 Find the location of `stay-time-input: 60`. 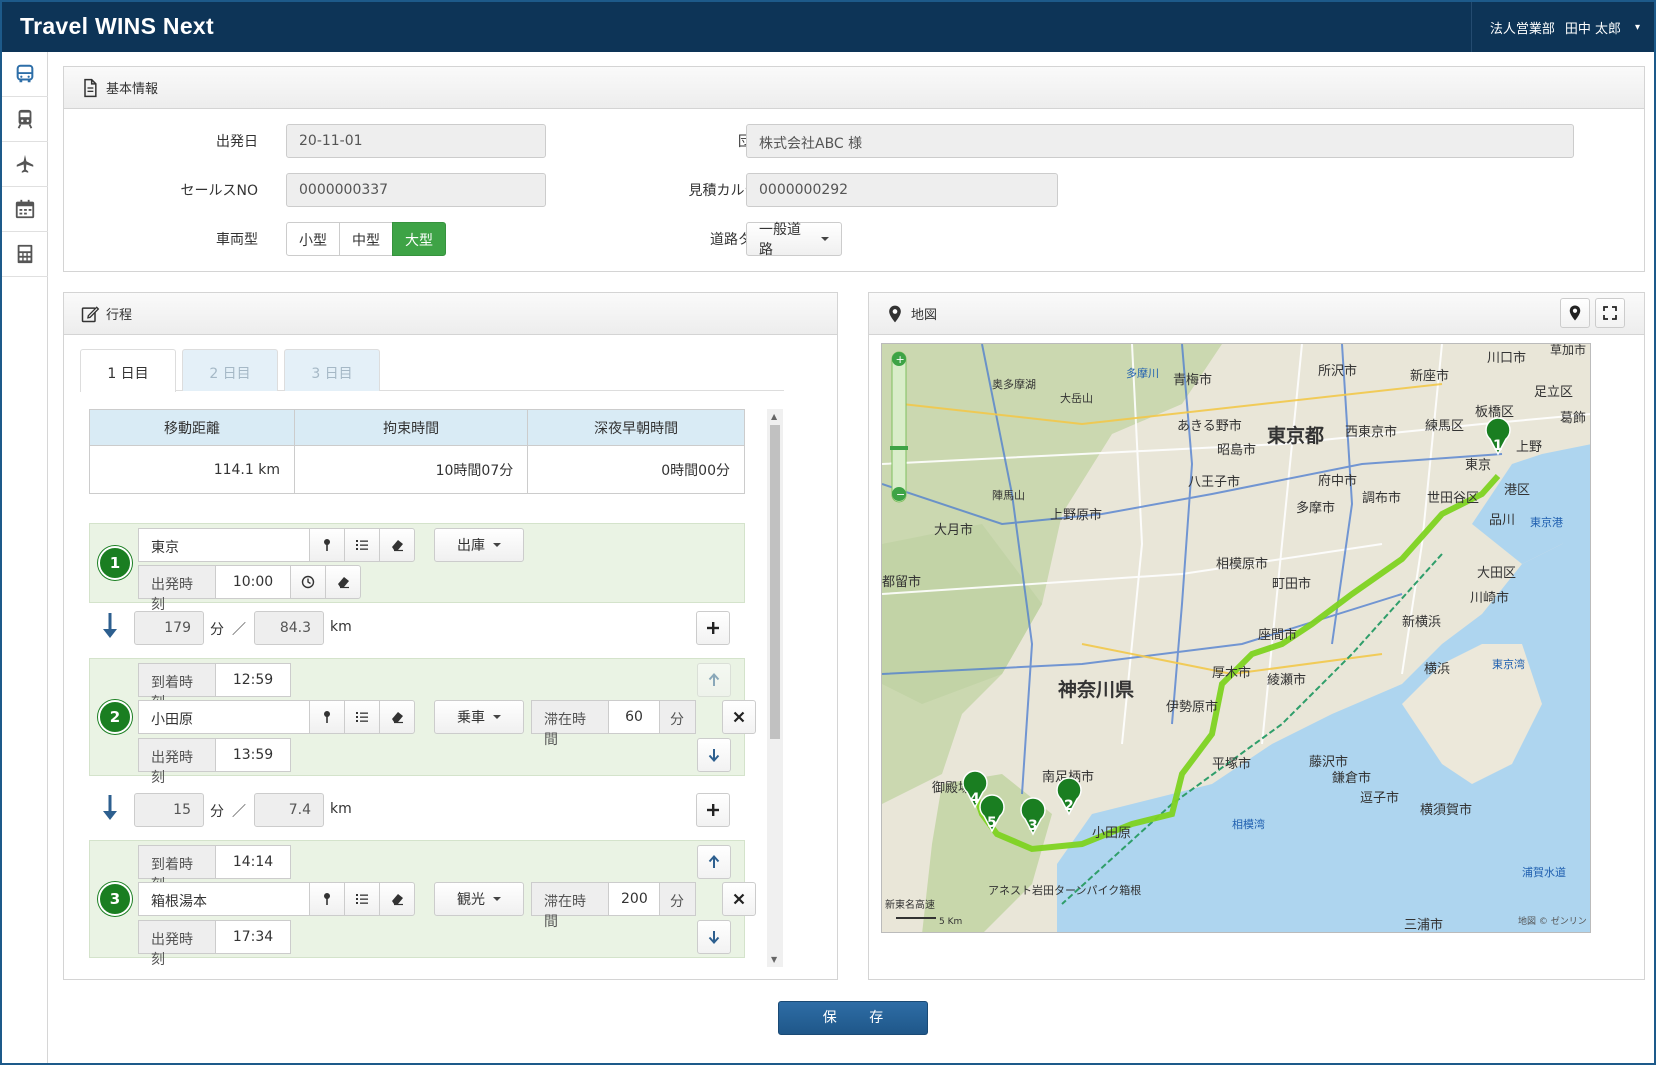

stay-time-input: 60 is located at coordinates (634, 717).